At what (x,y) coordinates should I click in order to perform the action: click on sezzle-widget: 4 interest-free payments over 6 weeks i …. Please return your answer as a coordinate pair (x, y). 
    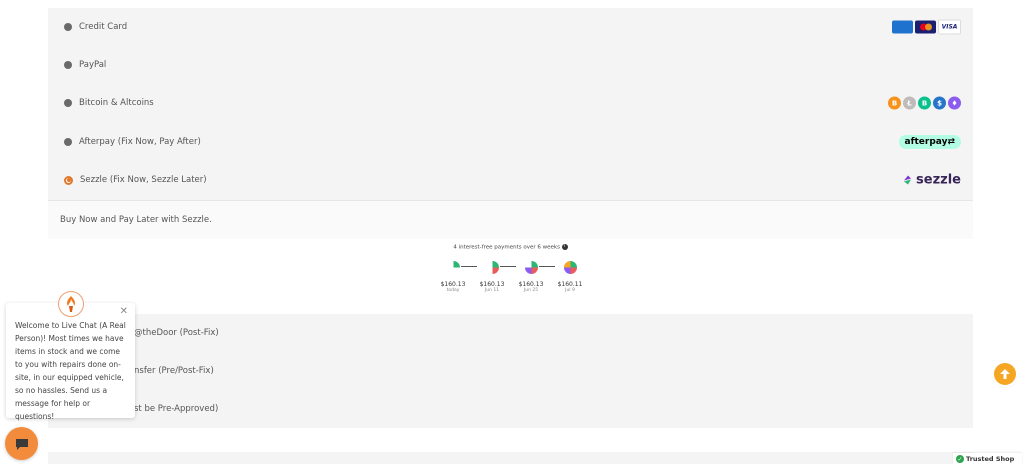
    Looking at the image, I should click on (510, 276).